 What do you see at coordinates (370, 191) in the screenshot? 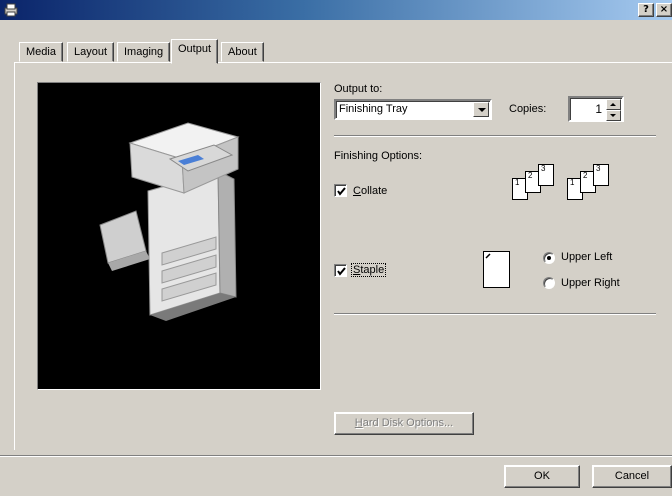
I see `collate-label: Collate` at bounding box center [370, 191].